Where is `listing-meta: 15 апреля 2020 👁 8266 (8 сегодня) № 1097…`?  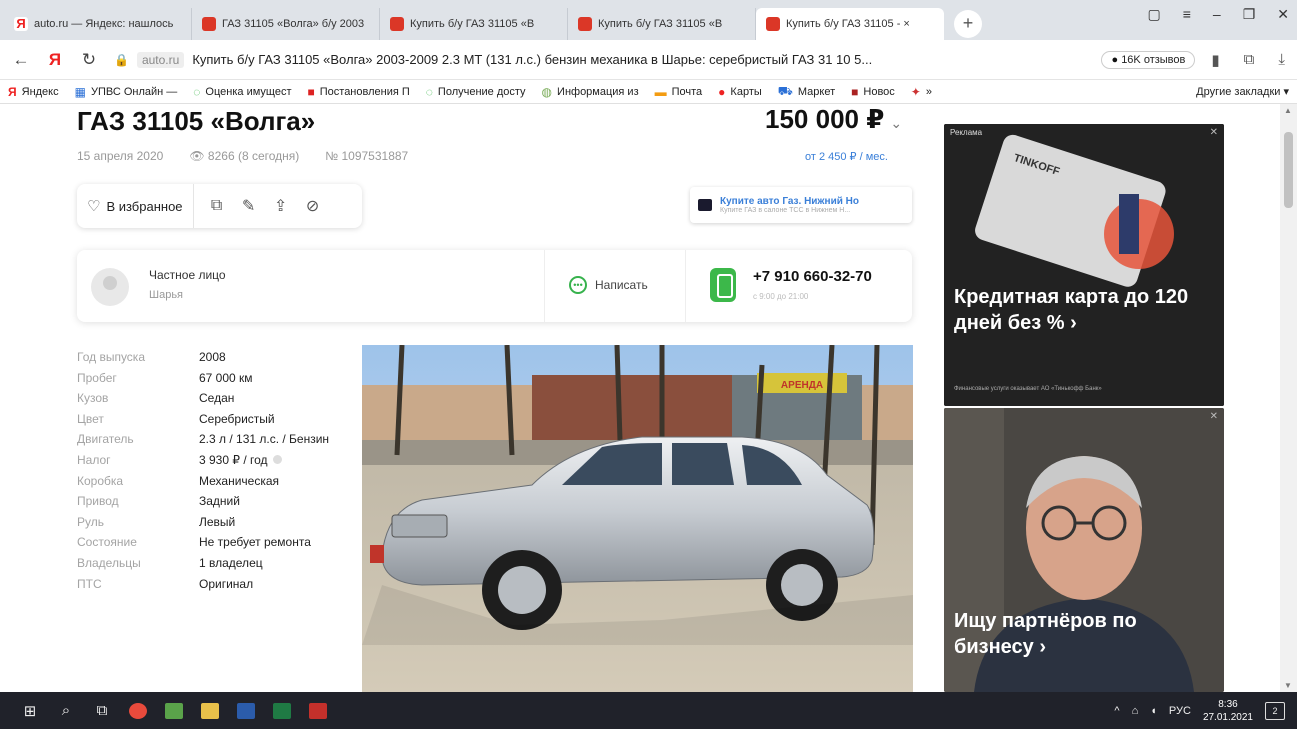
listing-meta: 15 апреля 2020 👁 8266 (8 сегодня) № 1097… is located at coordinates (242, 156).